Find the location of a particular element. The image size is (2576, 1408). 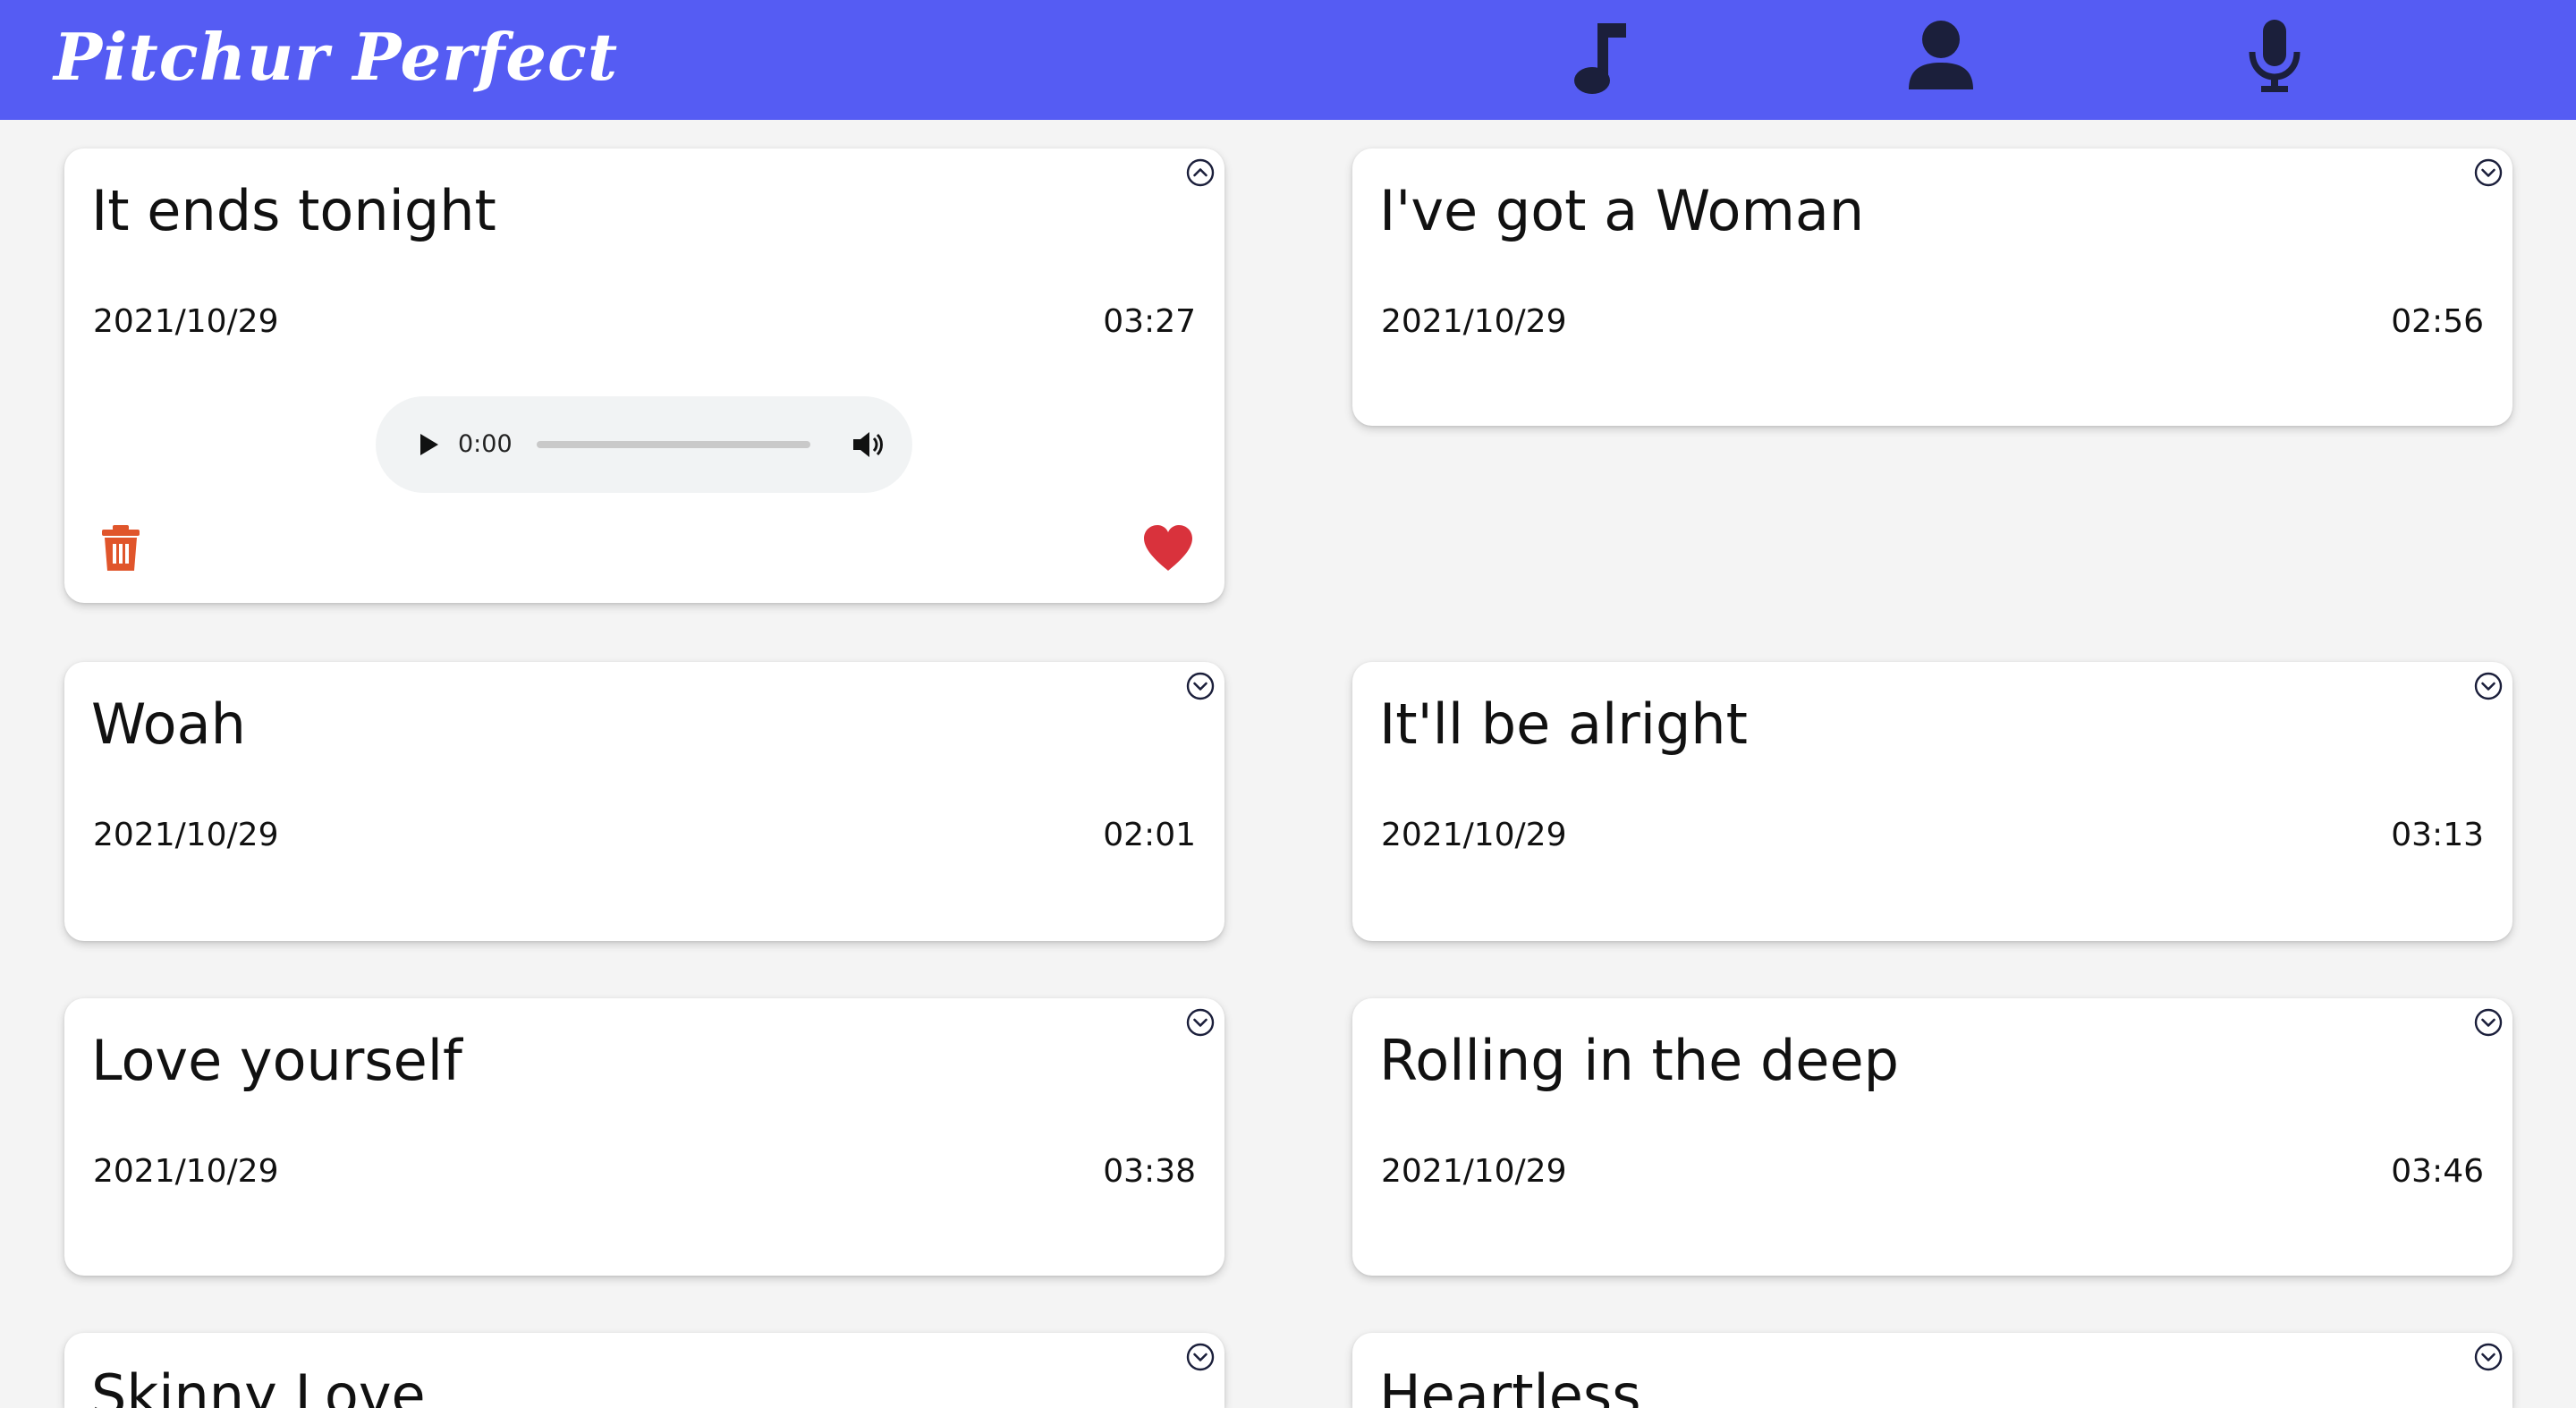

navbar: Pitchur Perfect is located at coordinates (1288, 60).